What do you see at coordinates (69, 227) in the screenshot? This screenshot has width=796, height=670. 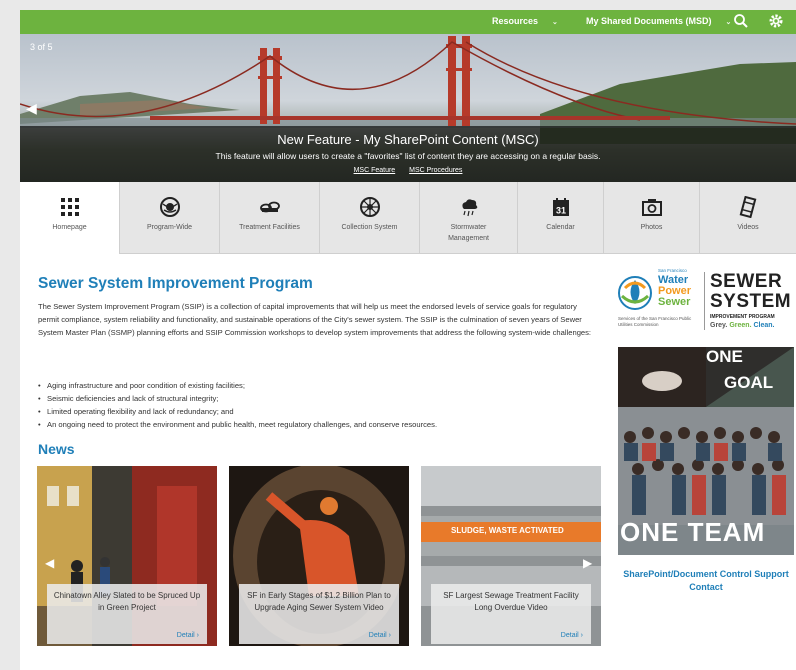 I see `tile-label: Homepage` at bounding box center [69, 227].